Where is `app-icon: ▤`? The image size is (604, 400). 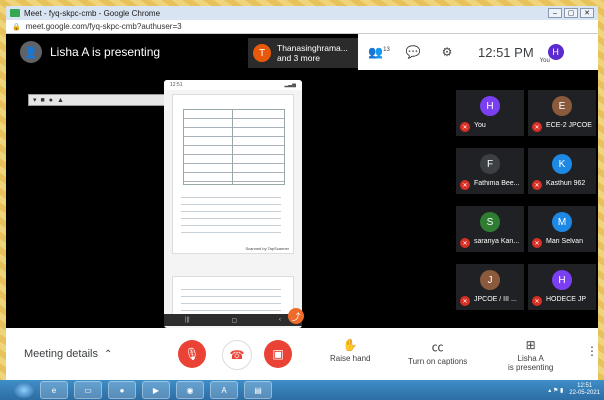 app-icon: ▤ is located at coordinates (258, 390).